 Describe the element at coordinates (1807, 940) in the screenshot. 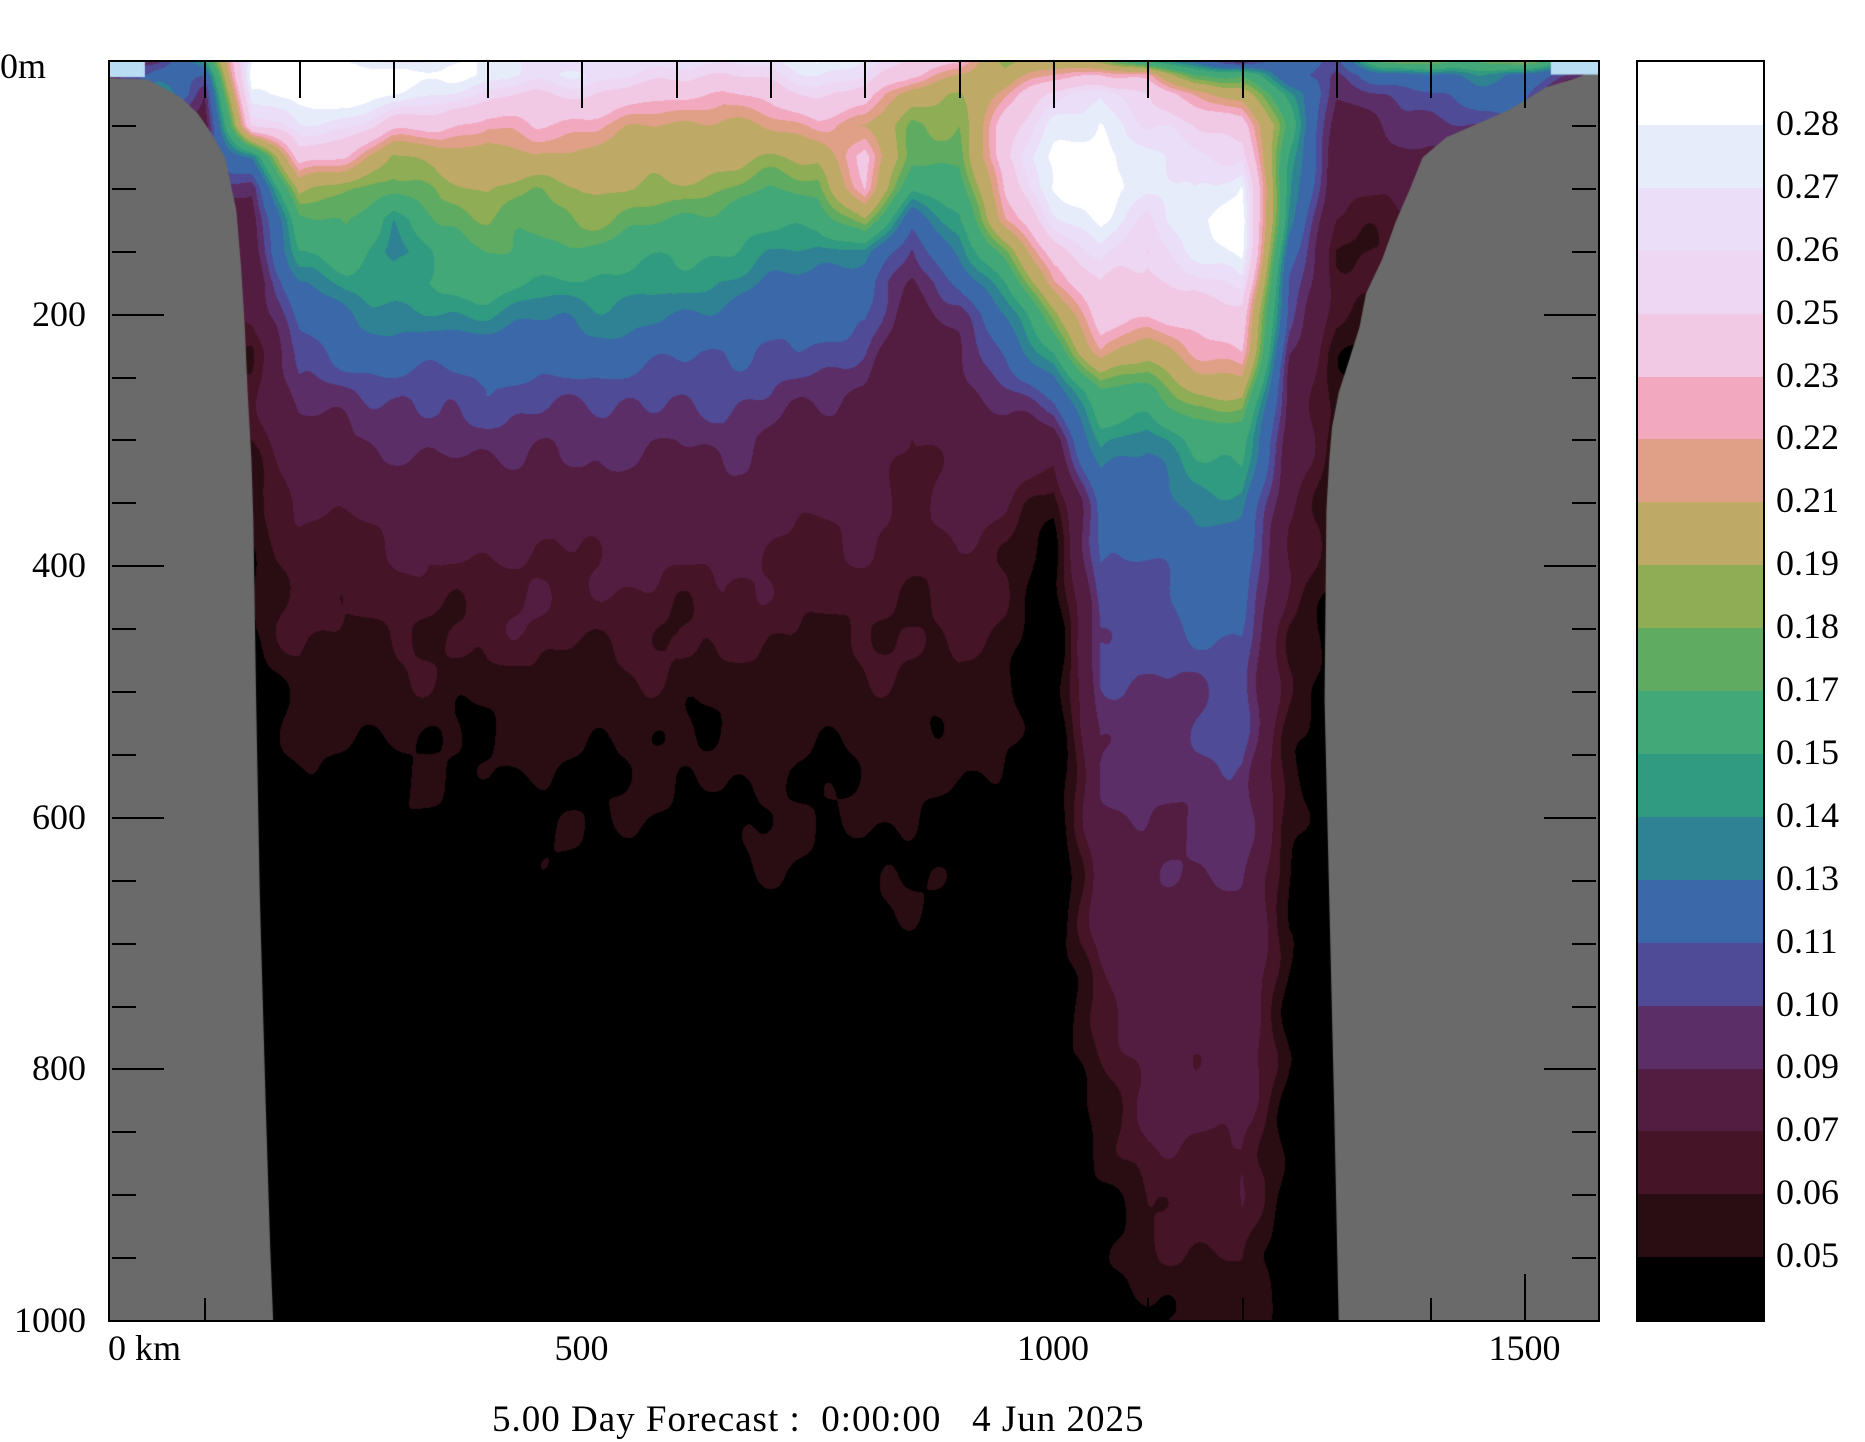

I see `colorbar-label-0.11: 0.11` at that location.